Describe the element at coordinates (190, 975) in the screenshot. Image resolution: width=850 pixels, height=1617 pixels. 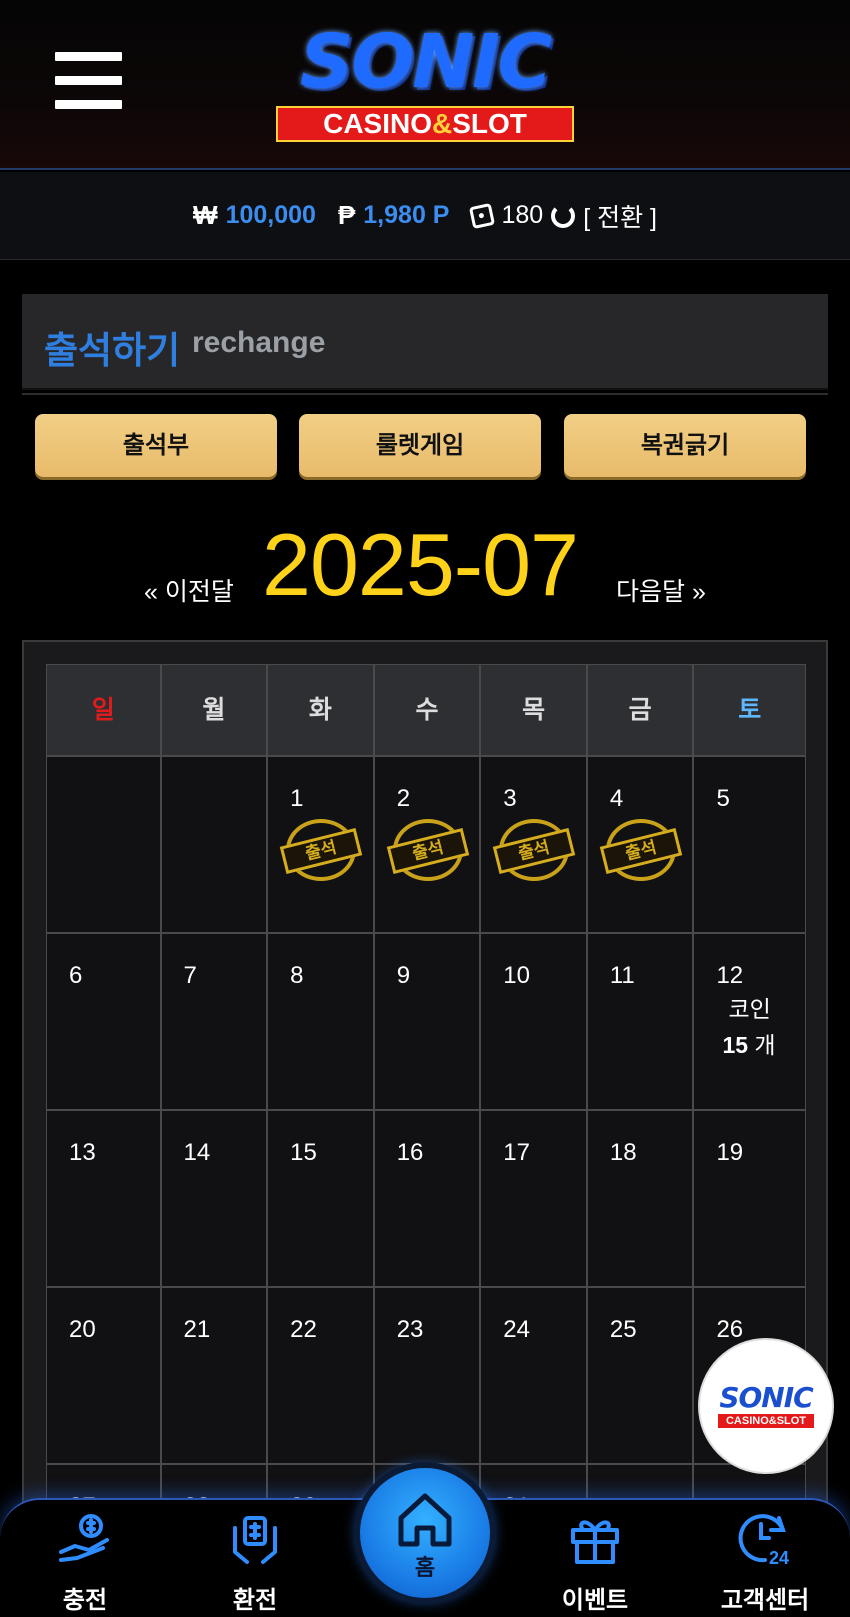
I see `day-number: 7` at that location.